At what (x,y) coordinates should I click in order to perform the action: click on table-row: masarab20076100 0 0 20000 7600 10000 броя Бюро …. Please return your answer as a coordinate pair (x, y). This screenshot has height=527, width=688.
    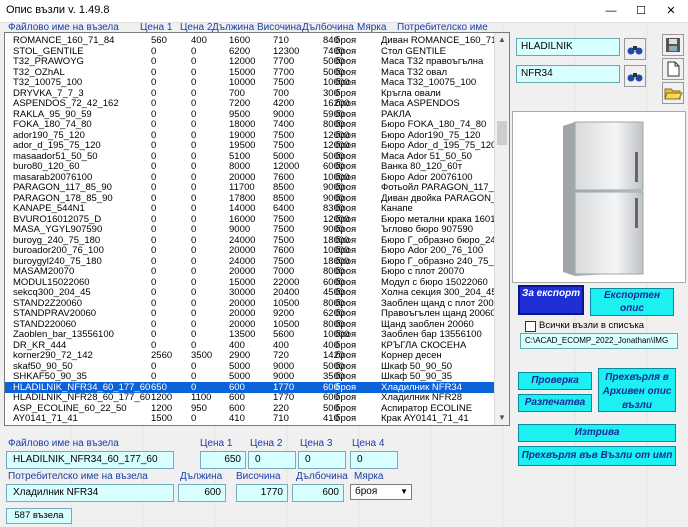
    Looking at the image, I should click on (250, 177).